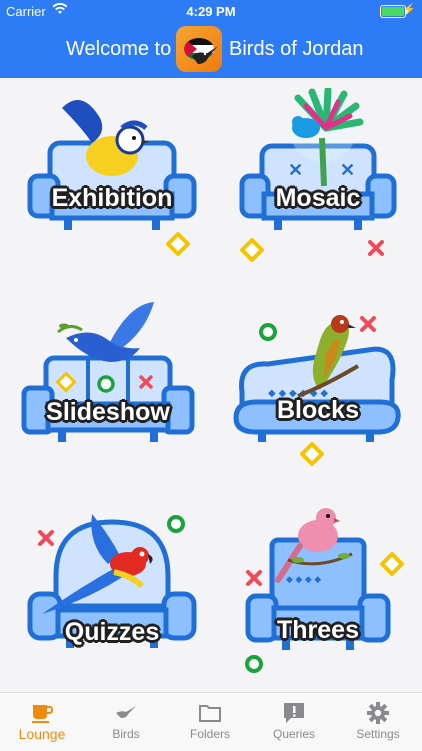 The image size is (422, 751). What do you see at coordinates (378, 734) in the screenshot?
I see `tab-label: Settings` at bounding box center [378, 734].